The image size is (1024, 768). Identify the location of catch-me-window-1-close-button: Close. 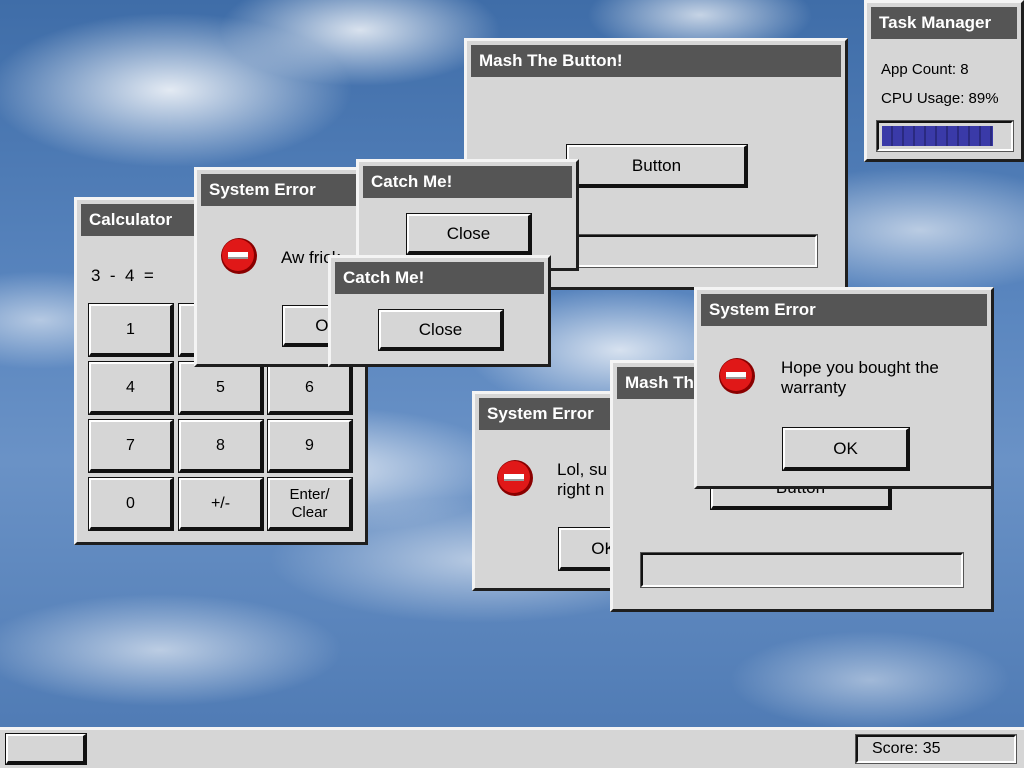
(469, 234).